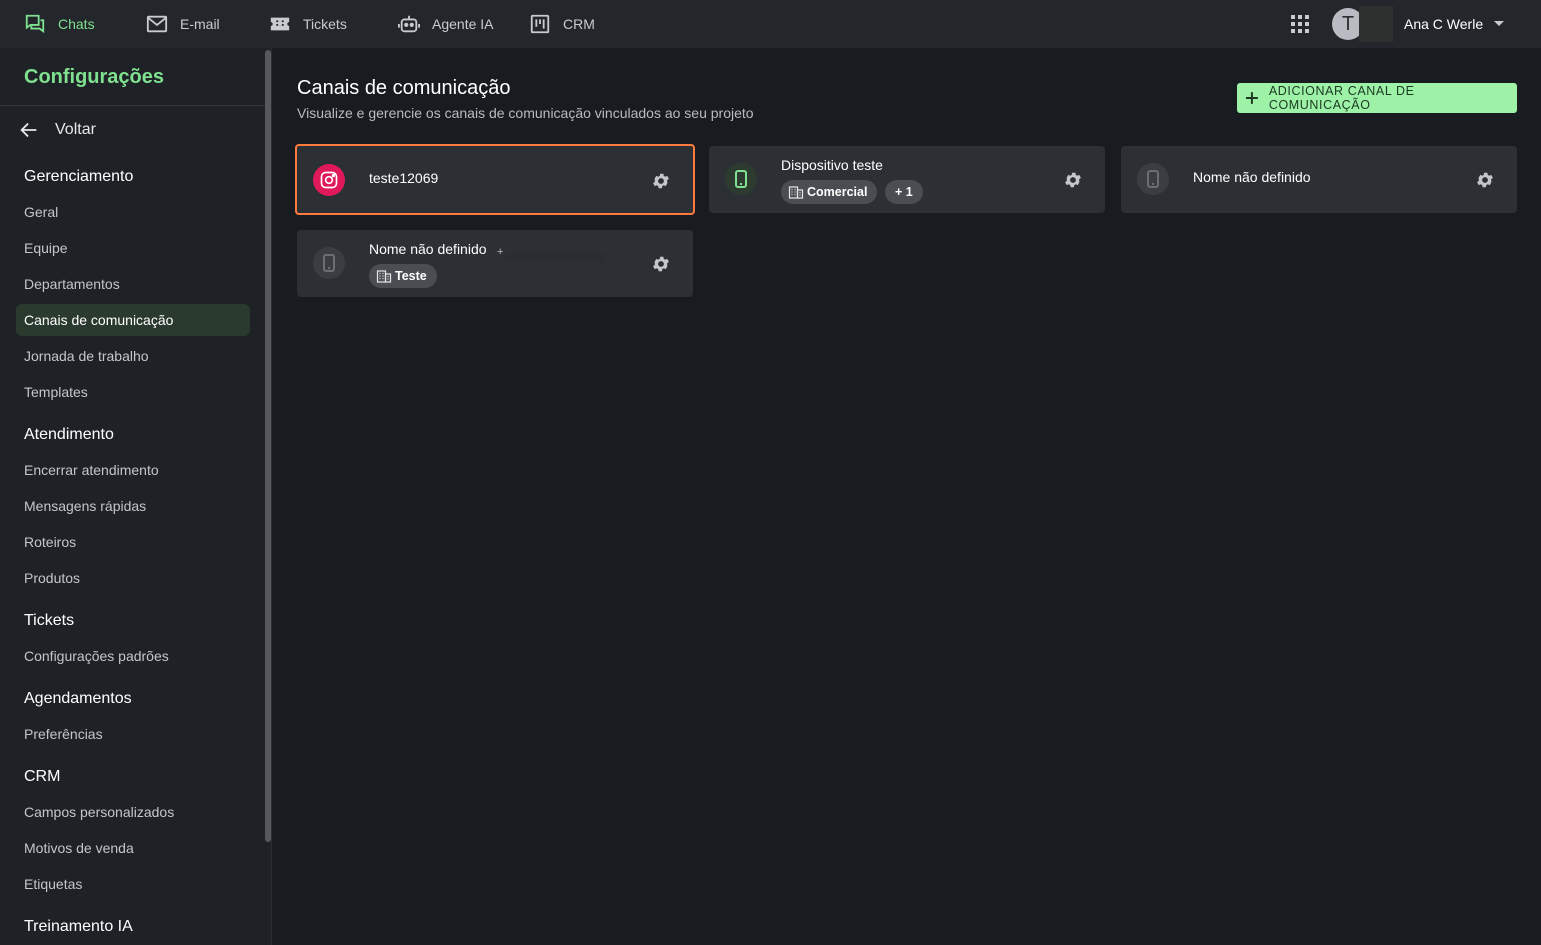 This screenshot has height=945, width=1541. Describe the element at coordinates (411, 276) in the screenshot. I see `chip-label: Teste` at that location.